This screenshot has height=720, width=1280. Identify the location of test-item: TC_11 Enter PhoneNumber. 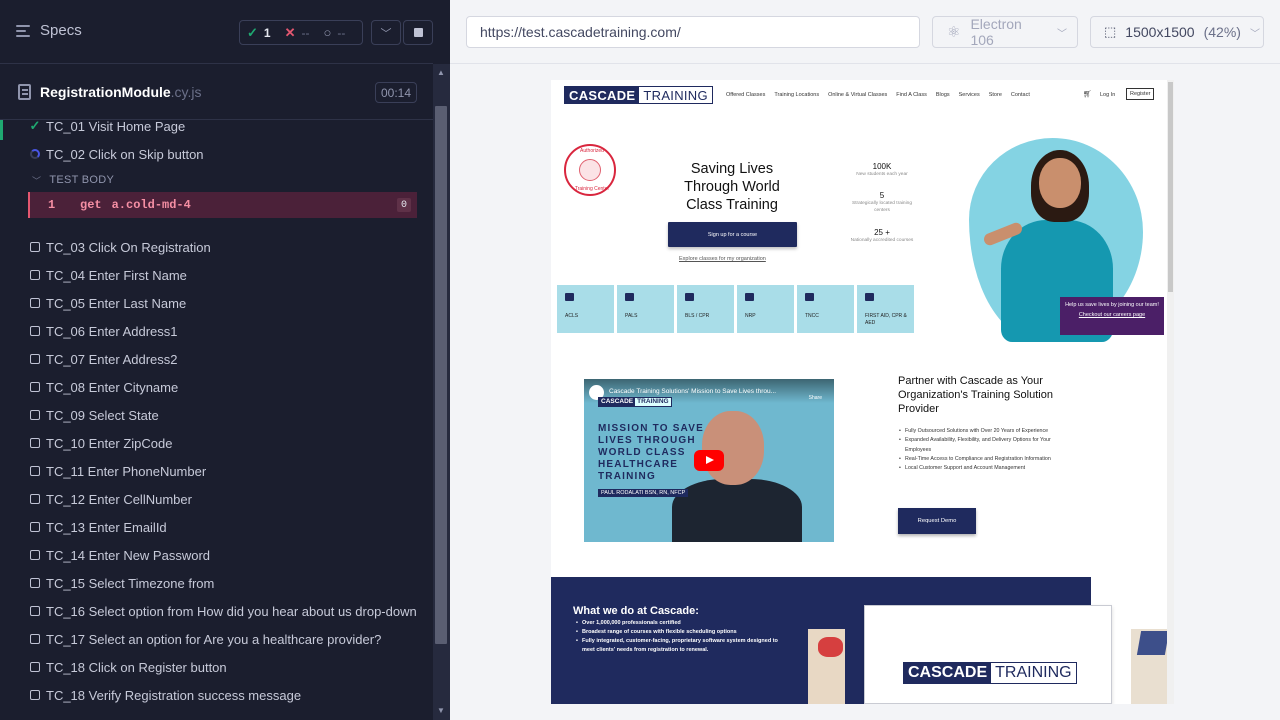
(216, 471).